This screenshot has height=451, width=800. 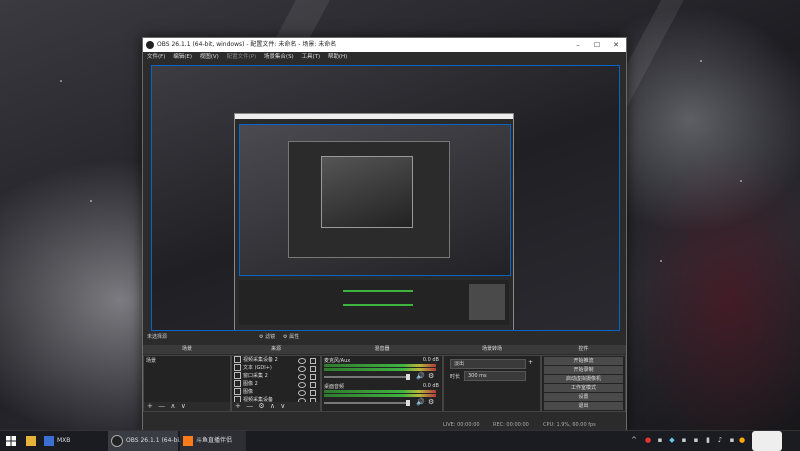 What do you see at coordinates (238, 406) in the screenshot?
I see `add-source-button: +` at bounding box center [238, 406].